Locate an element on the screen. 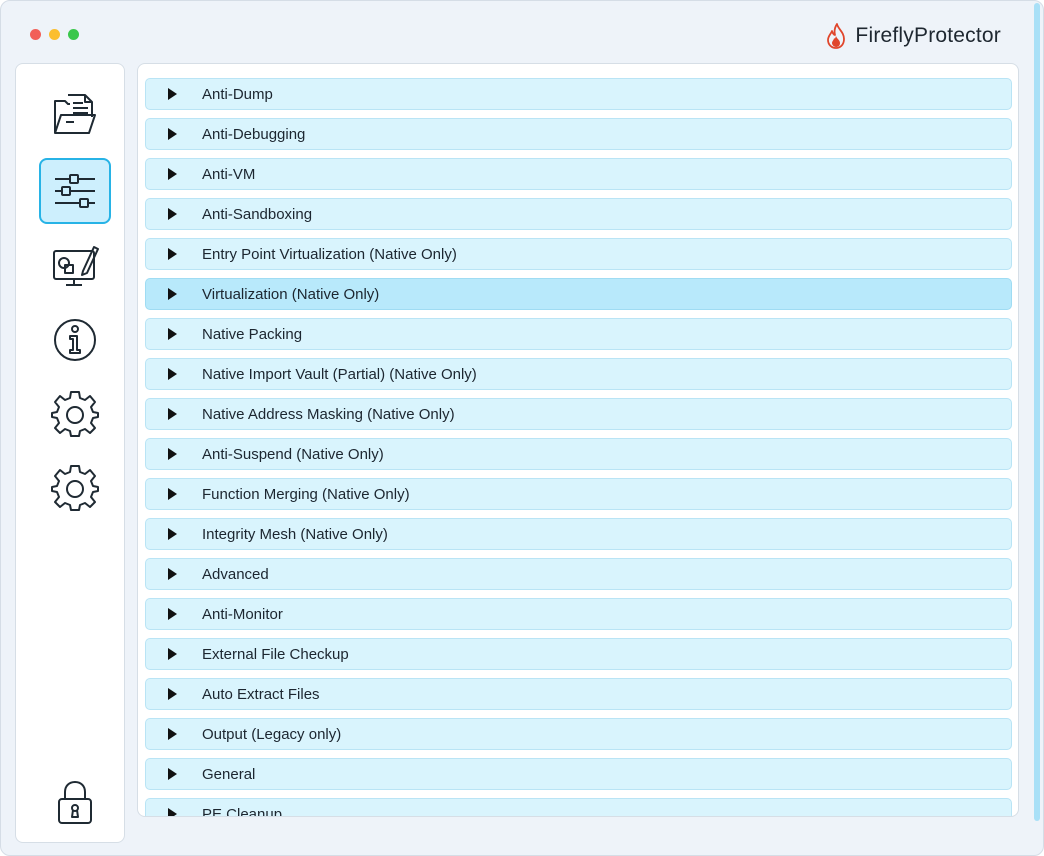 This screenshot has height=856, width=1044. sidebar-item-open-file is located at coordinates (75, 114).